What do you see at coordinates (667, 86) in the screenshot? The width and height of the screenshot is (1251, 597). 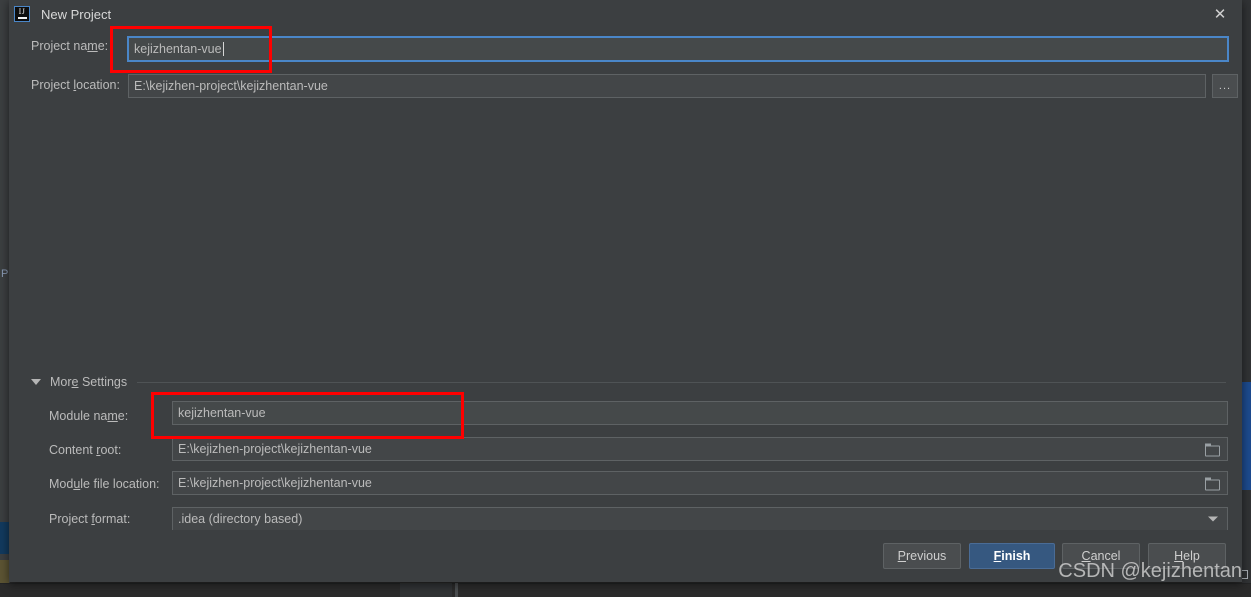 I see `project-location-input: E:\kejizhen-project\kejizhentan-vue` at bounding box center [667, 86].